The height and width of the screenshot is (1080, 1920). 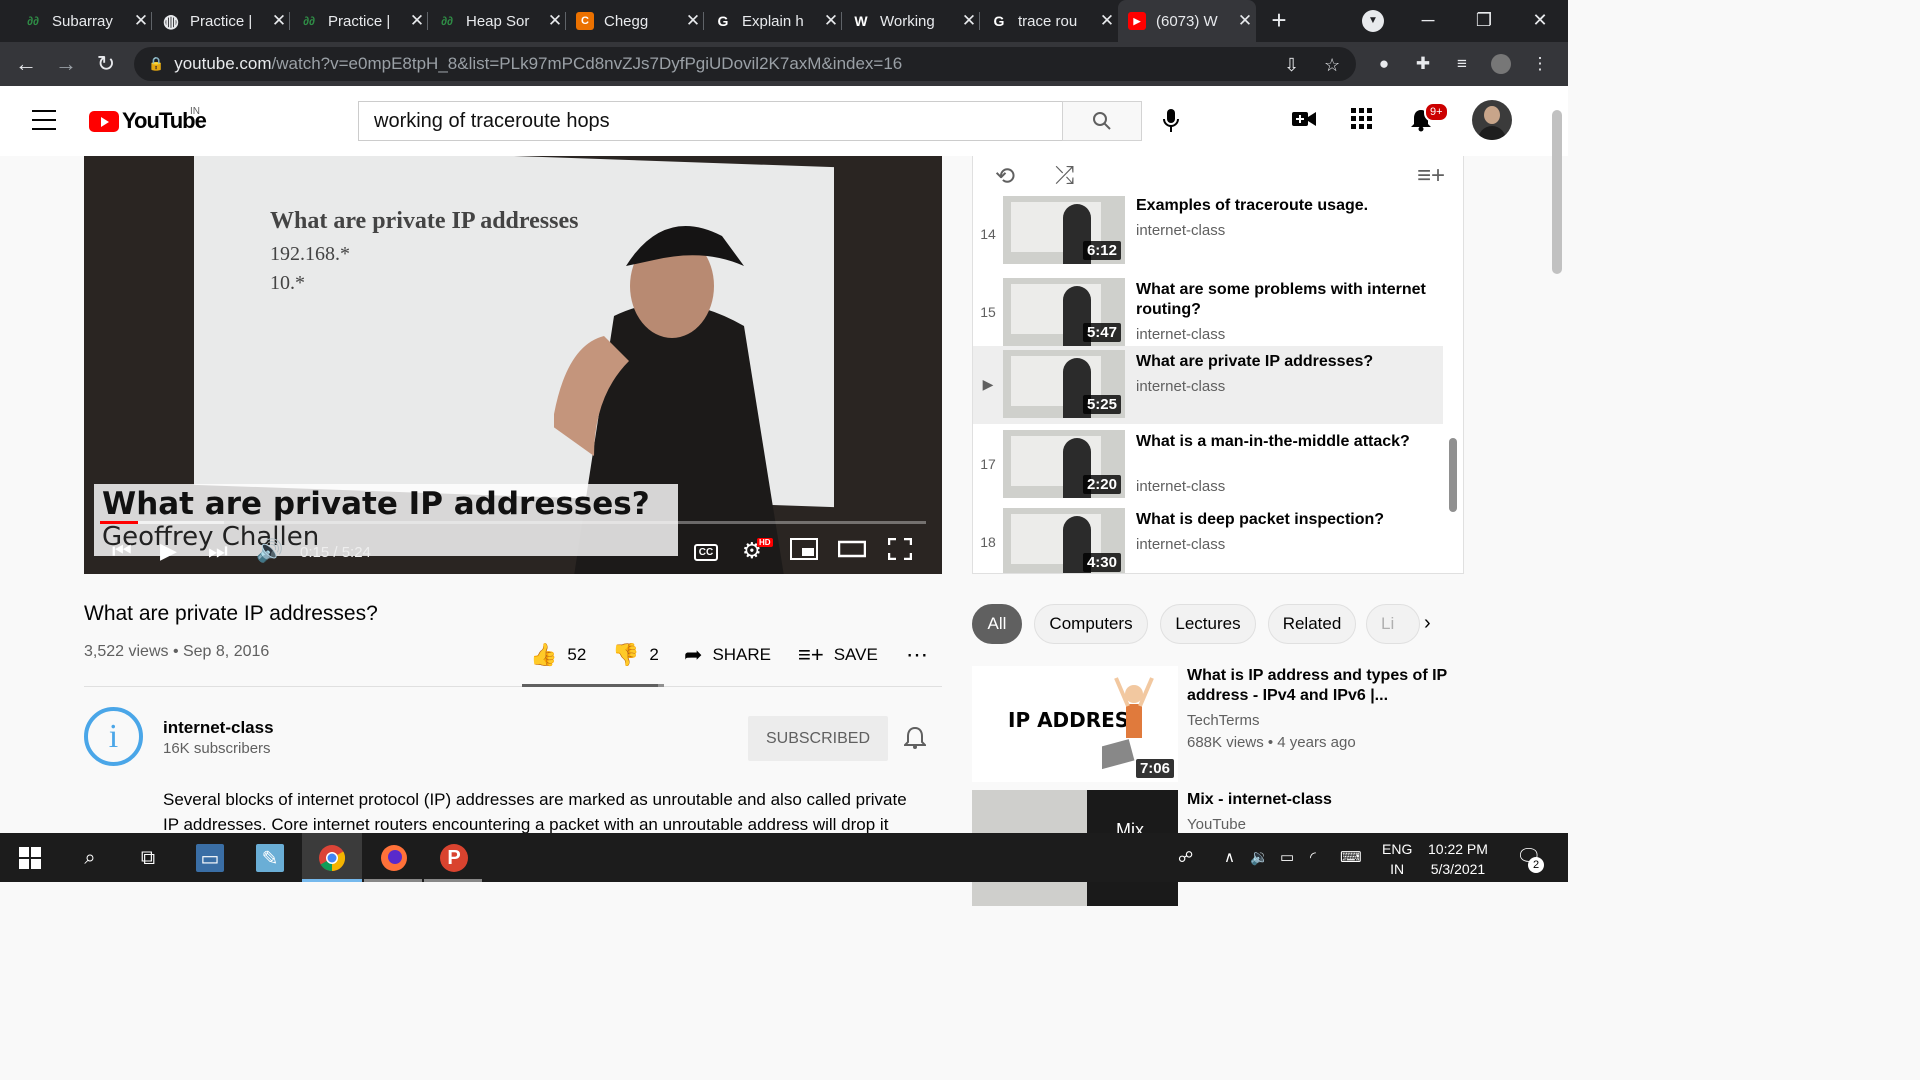 I want to click on fullscreen-icon, so click(x=900, y=551).